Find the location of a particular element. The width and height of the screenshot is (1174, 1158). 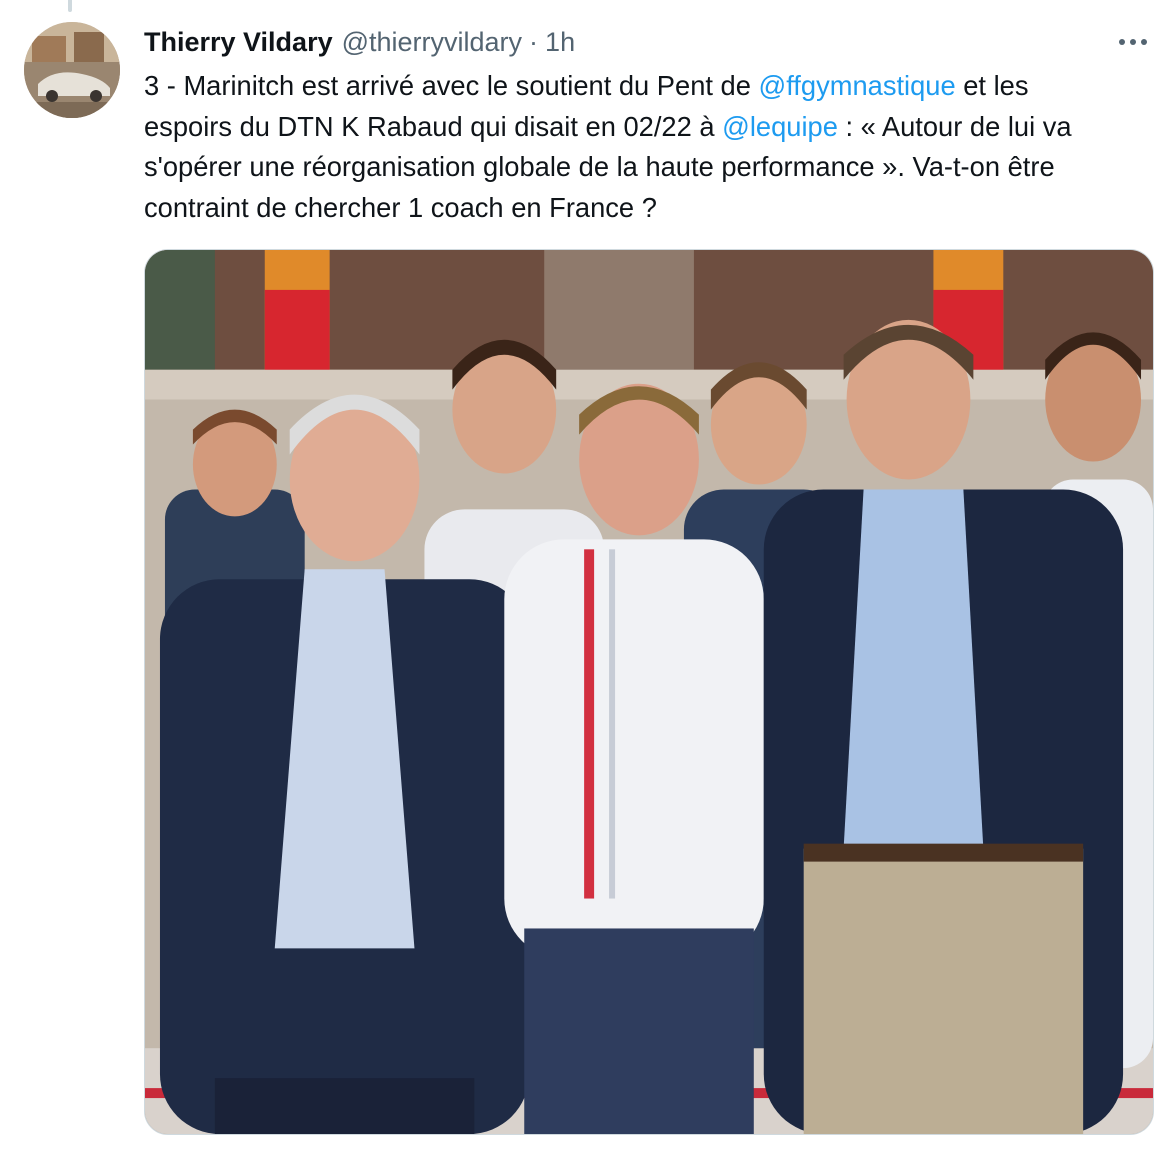

avatar is located at coordinates (72, 70).